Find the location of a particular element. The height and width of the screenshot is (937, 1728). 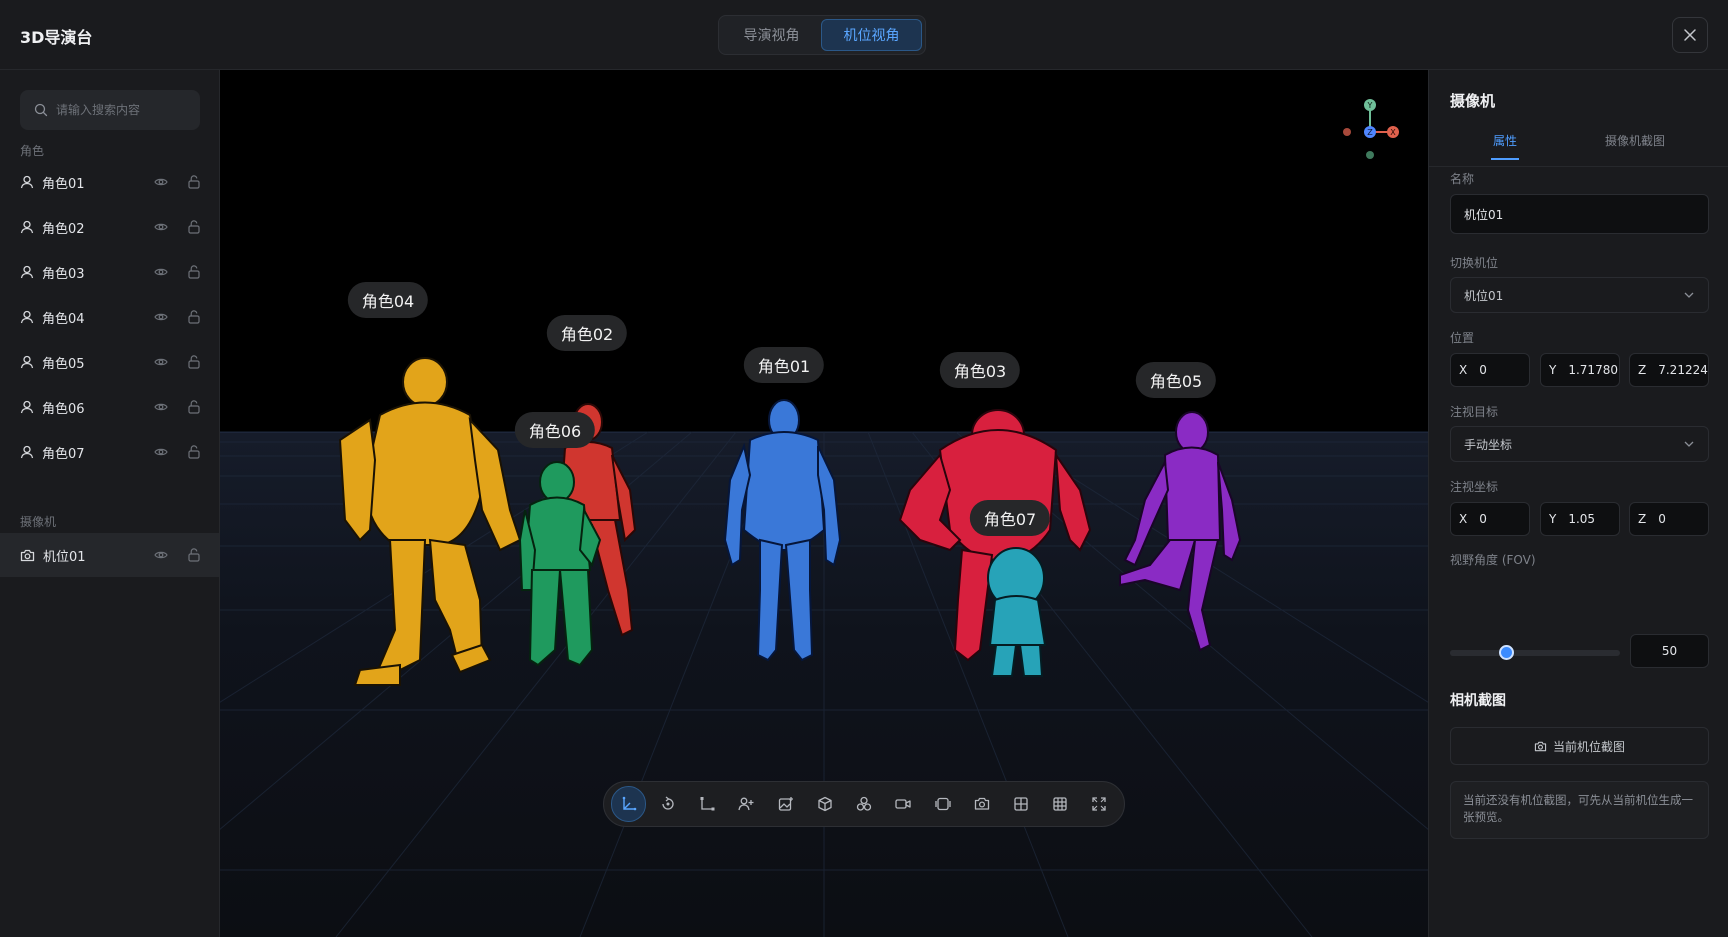

tool-add-camera is located at coordinates (903, 804).